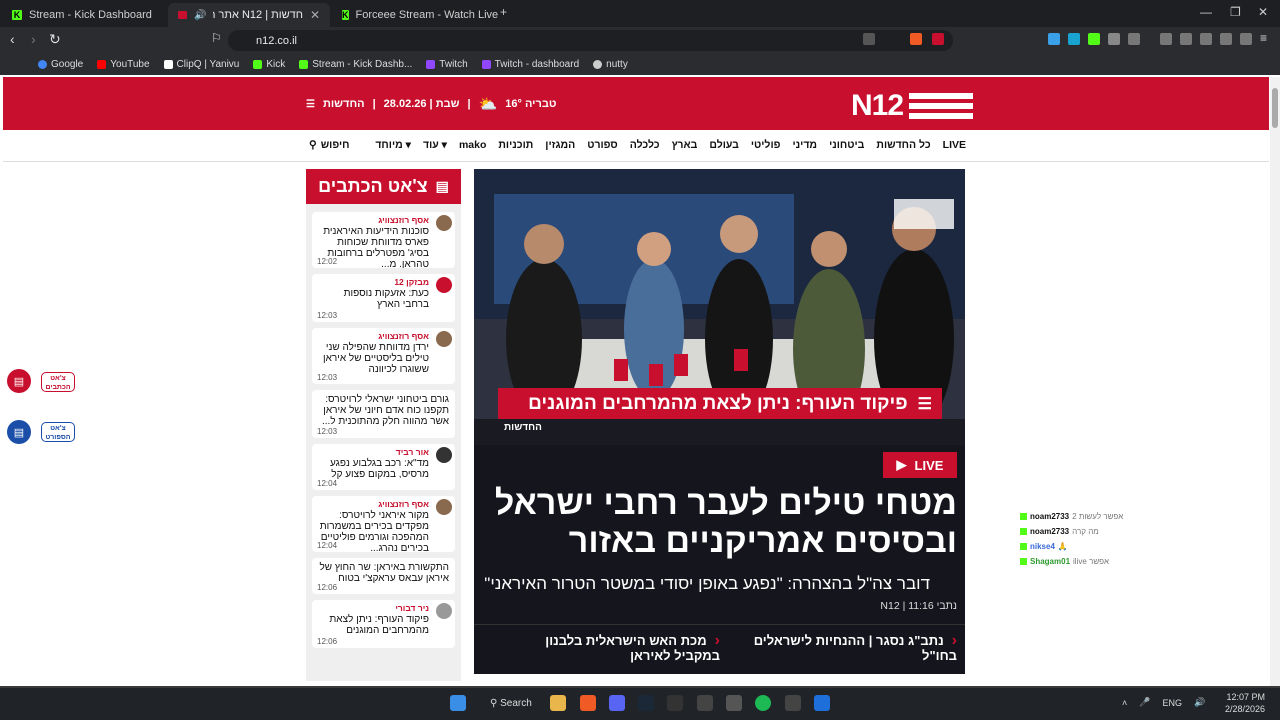 This screenshot has width=1280, height=720. What do you see at coordinates (685, 145) in the screenshot?
I see `nav-item-israel: בארץ` at bounding box center [685, 145].